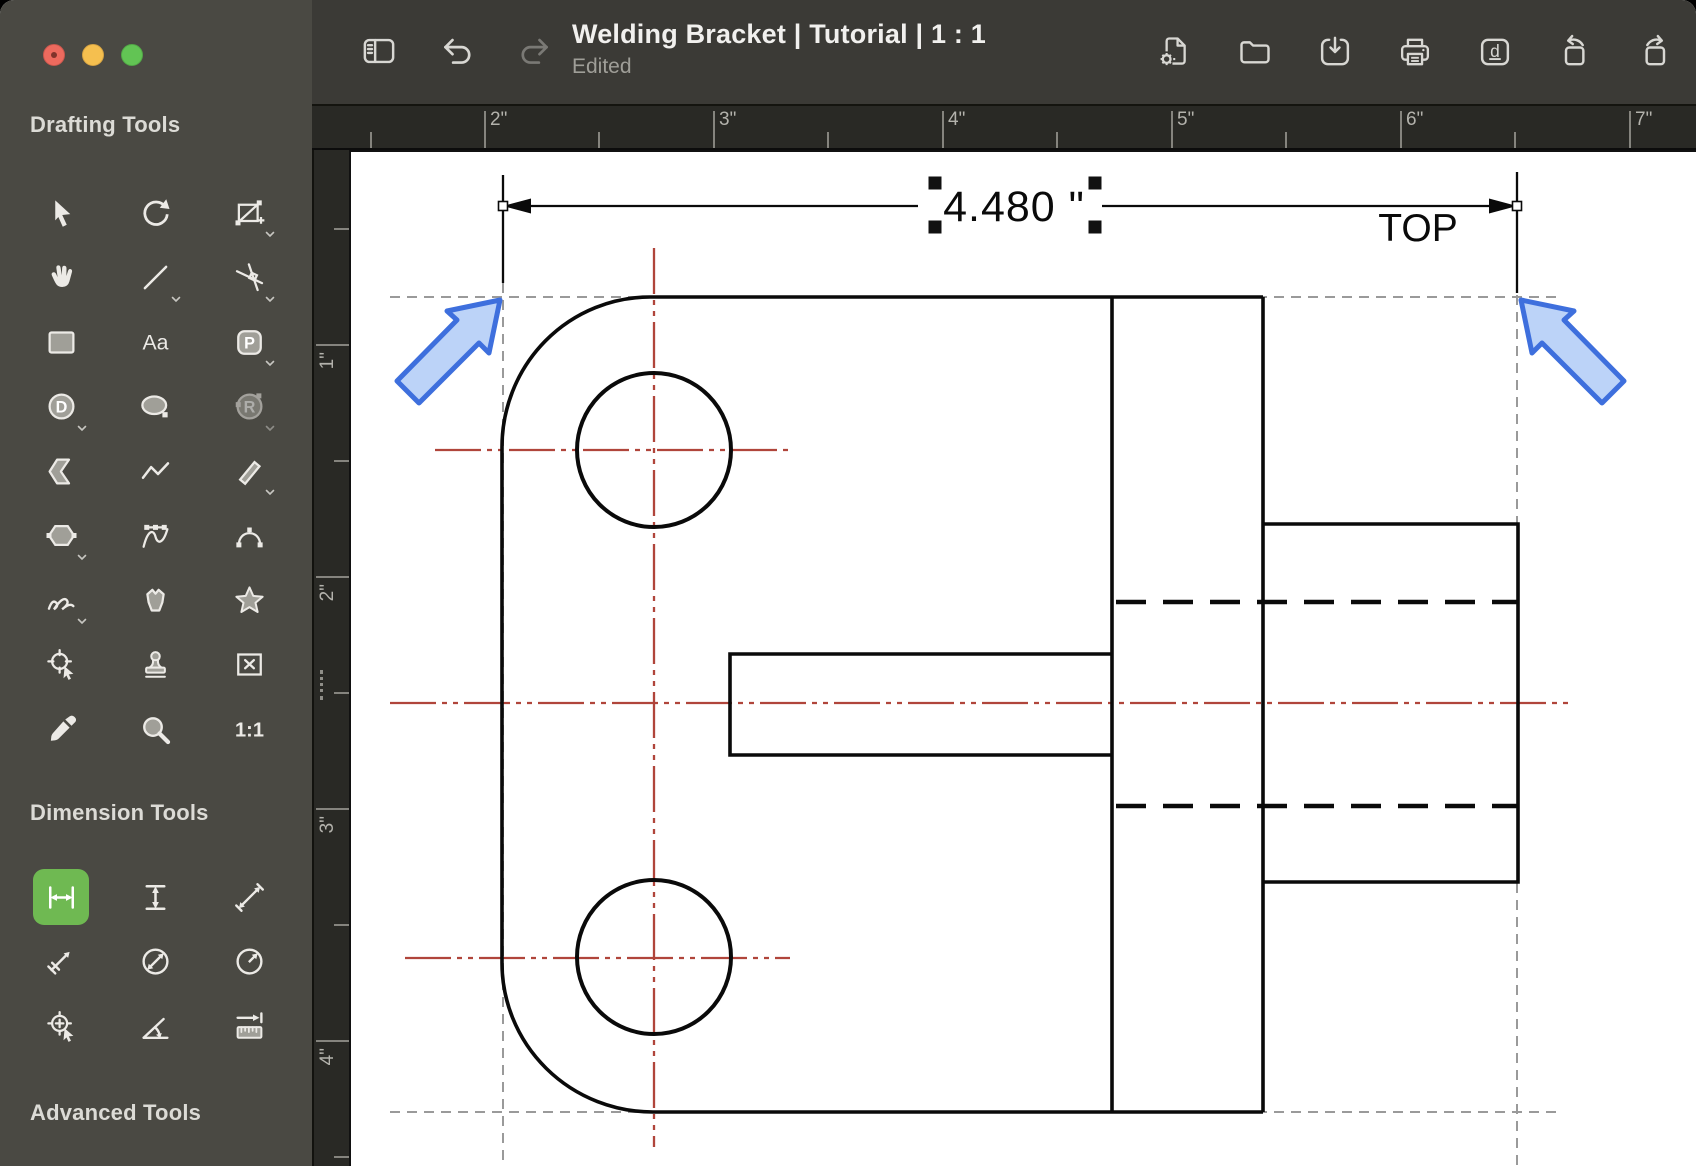 This screenshot has height=1166, width=1696. I want to click on tool-circle-diameter, so click(61, 407).